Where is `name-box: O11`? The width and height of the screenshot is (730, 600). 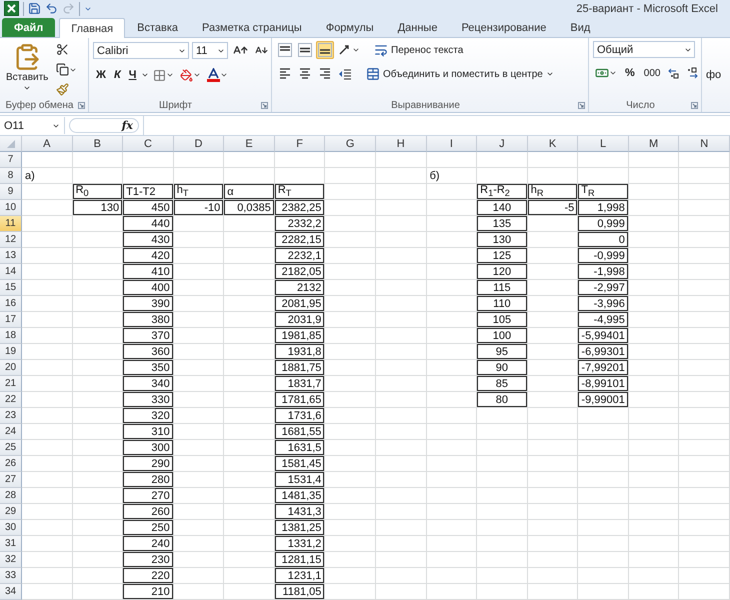 name-box: O11 is located at coordinates (32, 125).